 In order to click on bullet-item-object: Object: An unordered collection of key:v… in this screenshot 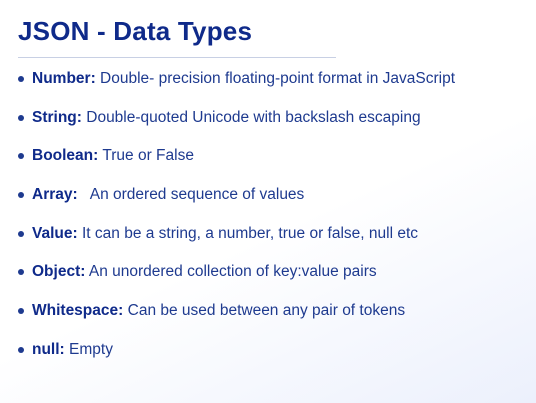, I will do `click(236, 278)`.